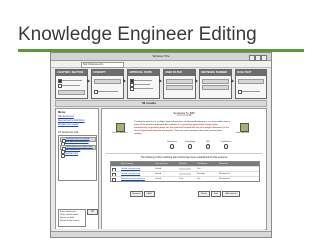 The width and height of the screenshot is (320, 240). What do you see at coordinates (68, 132) in the screenshot?
I see `list-label: LIT Sentences (10)` at bounding box center [68, 132].